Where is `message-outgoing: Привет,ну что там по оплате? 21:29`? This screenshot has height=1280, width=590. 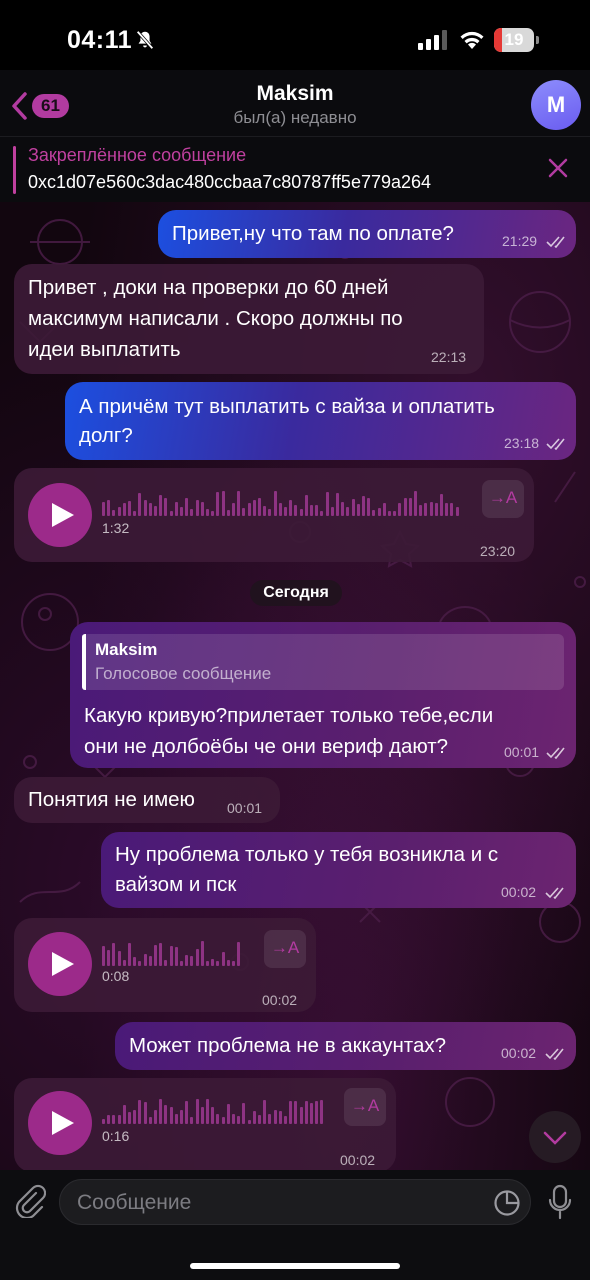
message-outgoing: Привет,ну что там по оплате? 21:29 is located at coordinates (367, 234).